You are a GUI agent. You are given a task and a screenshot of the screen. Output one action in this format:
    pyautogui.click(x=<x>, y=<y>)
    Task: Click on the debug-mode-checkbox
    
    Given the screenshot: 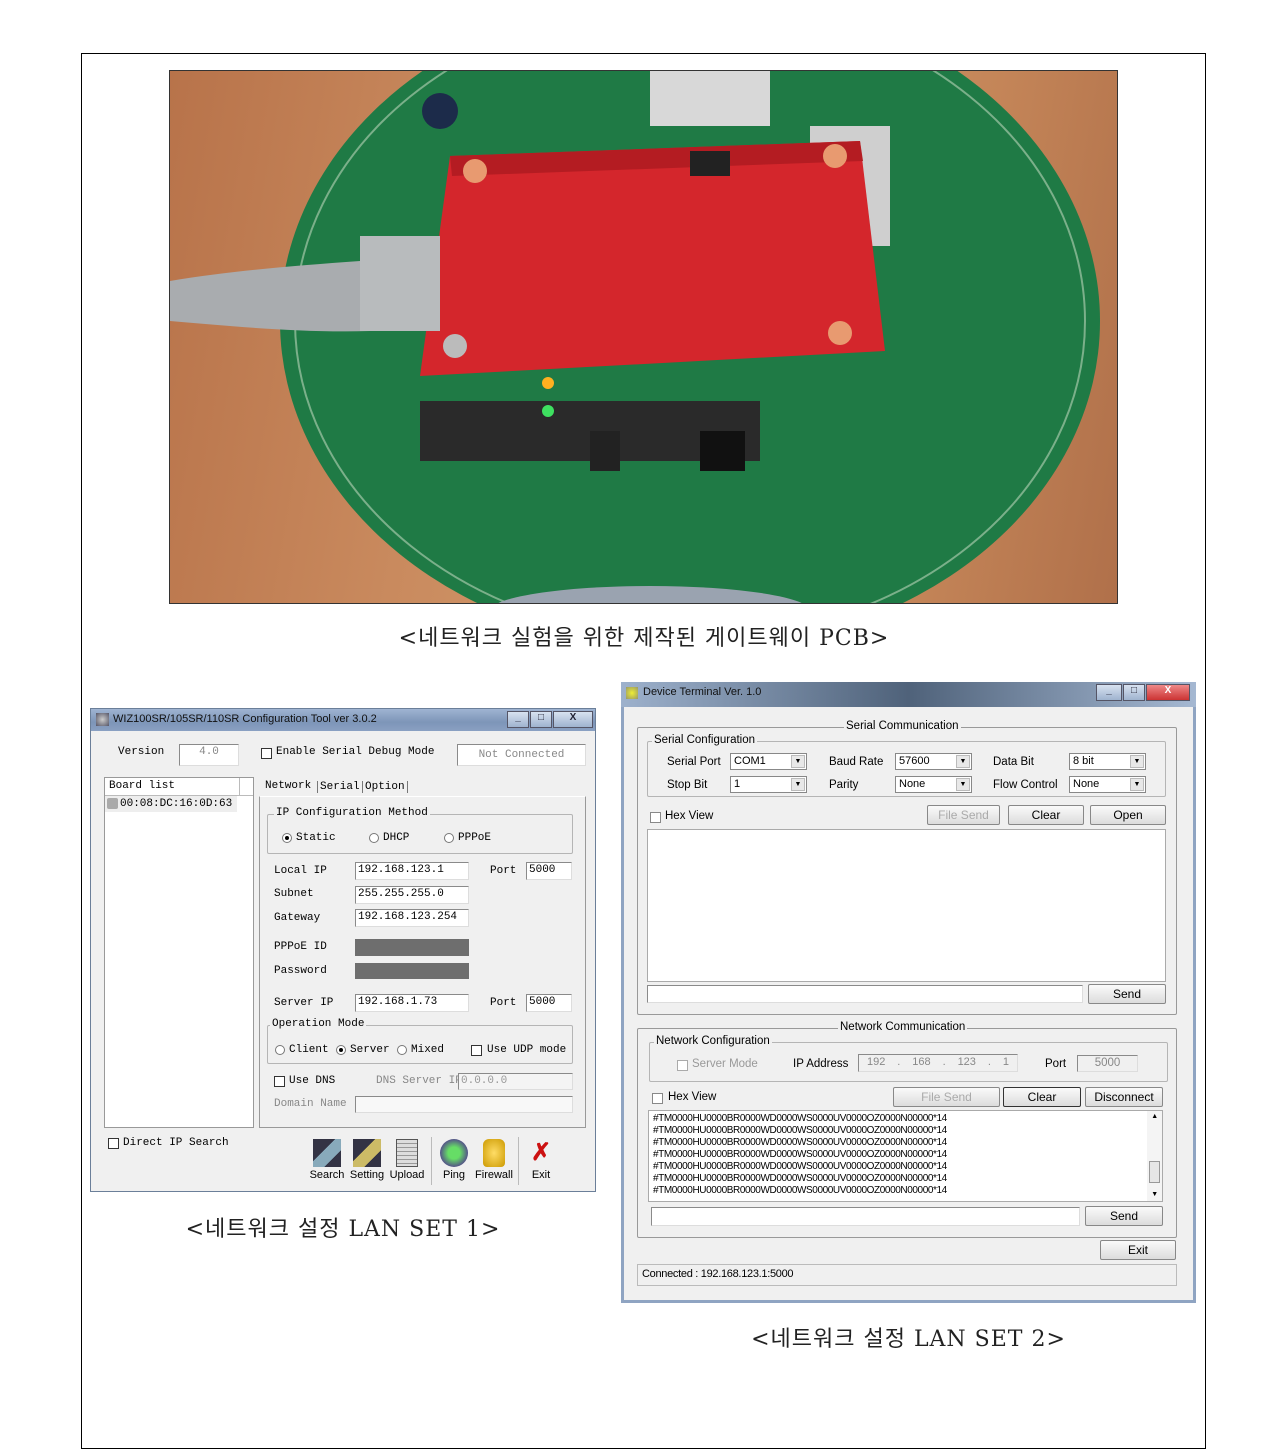 What is the action you would take?
    pyautogui.click(x=266, y=753)
    